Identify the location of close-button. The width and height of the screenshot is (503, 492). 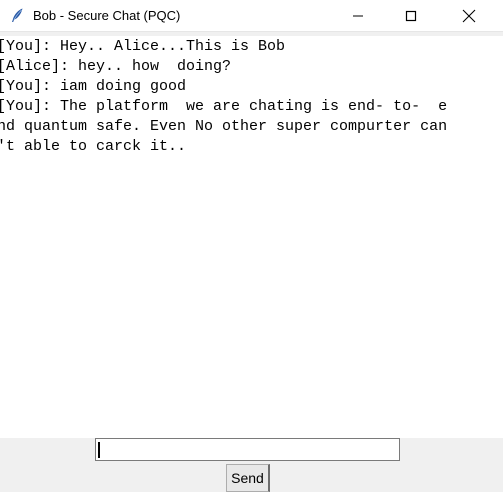
(469, 15).